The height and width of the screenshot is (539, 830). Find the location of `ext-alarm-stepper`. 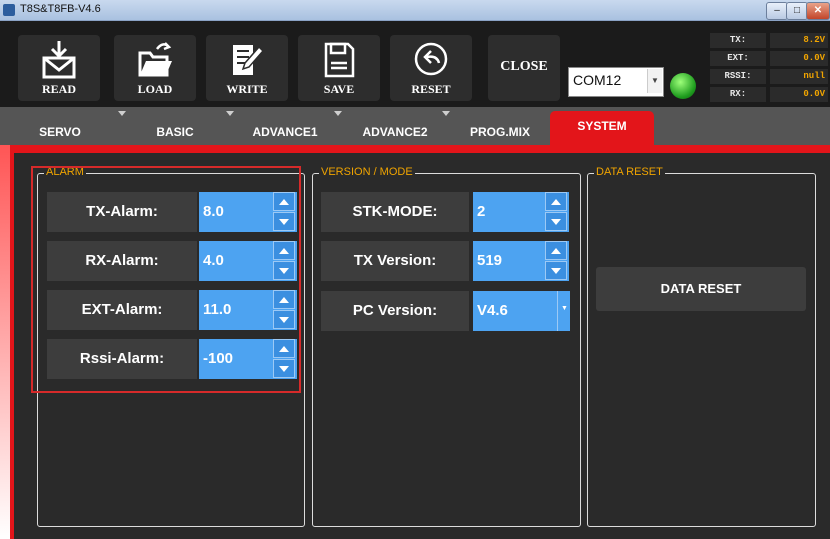

ext-alarm-stepper is located at coordinates (284, 310).